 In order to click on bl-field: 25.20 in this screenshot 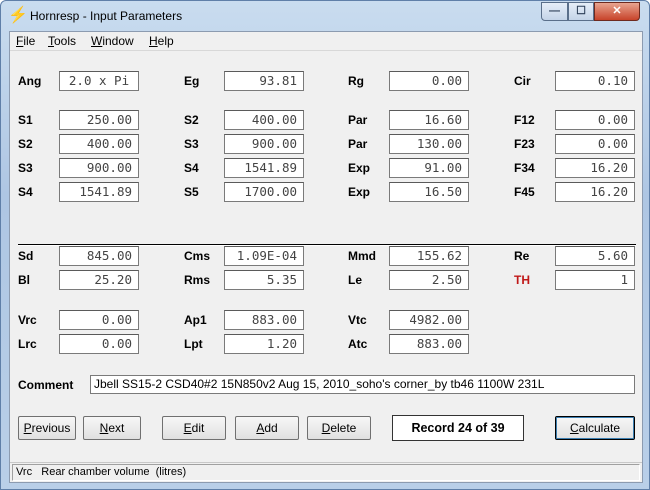, I will do `click(99, 280)`.